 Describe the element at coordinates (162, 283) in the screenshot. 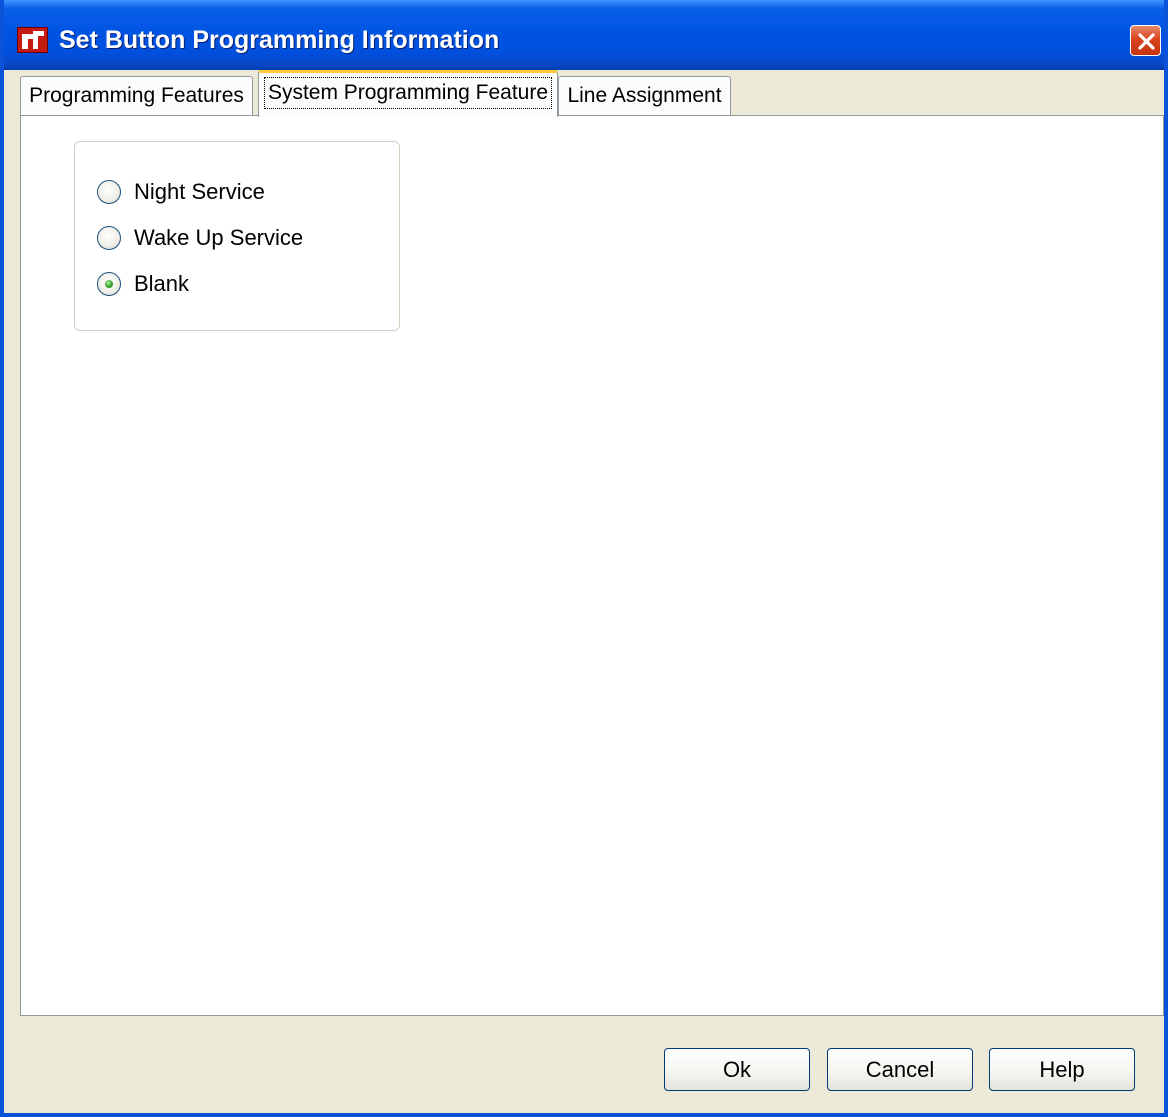

I see `radio-label: Blank` at that location.